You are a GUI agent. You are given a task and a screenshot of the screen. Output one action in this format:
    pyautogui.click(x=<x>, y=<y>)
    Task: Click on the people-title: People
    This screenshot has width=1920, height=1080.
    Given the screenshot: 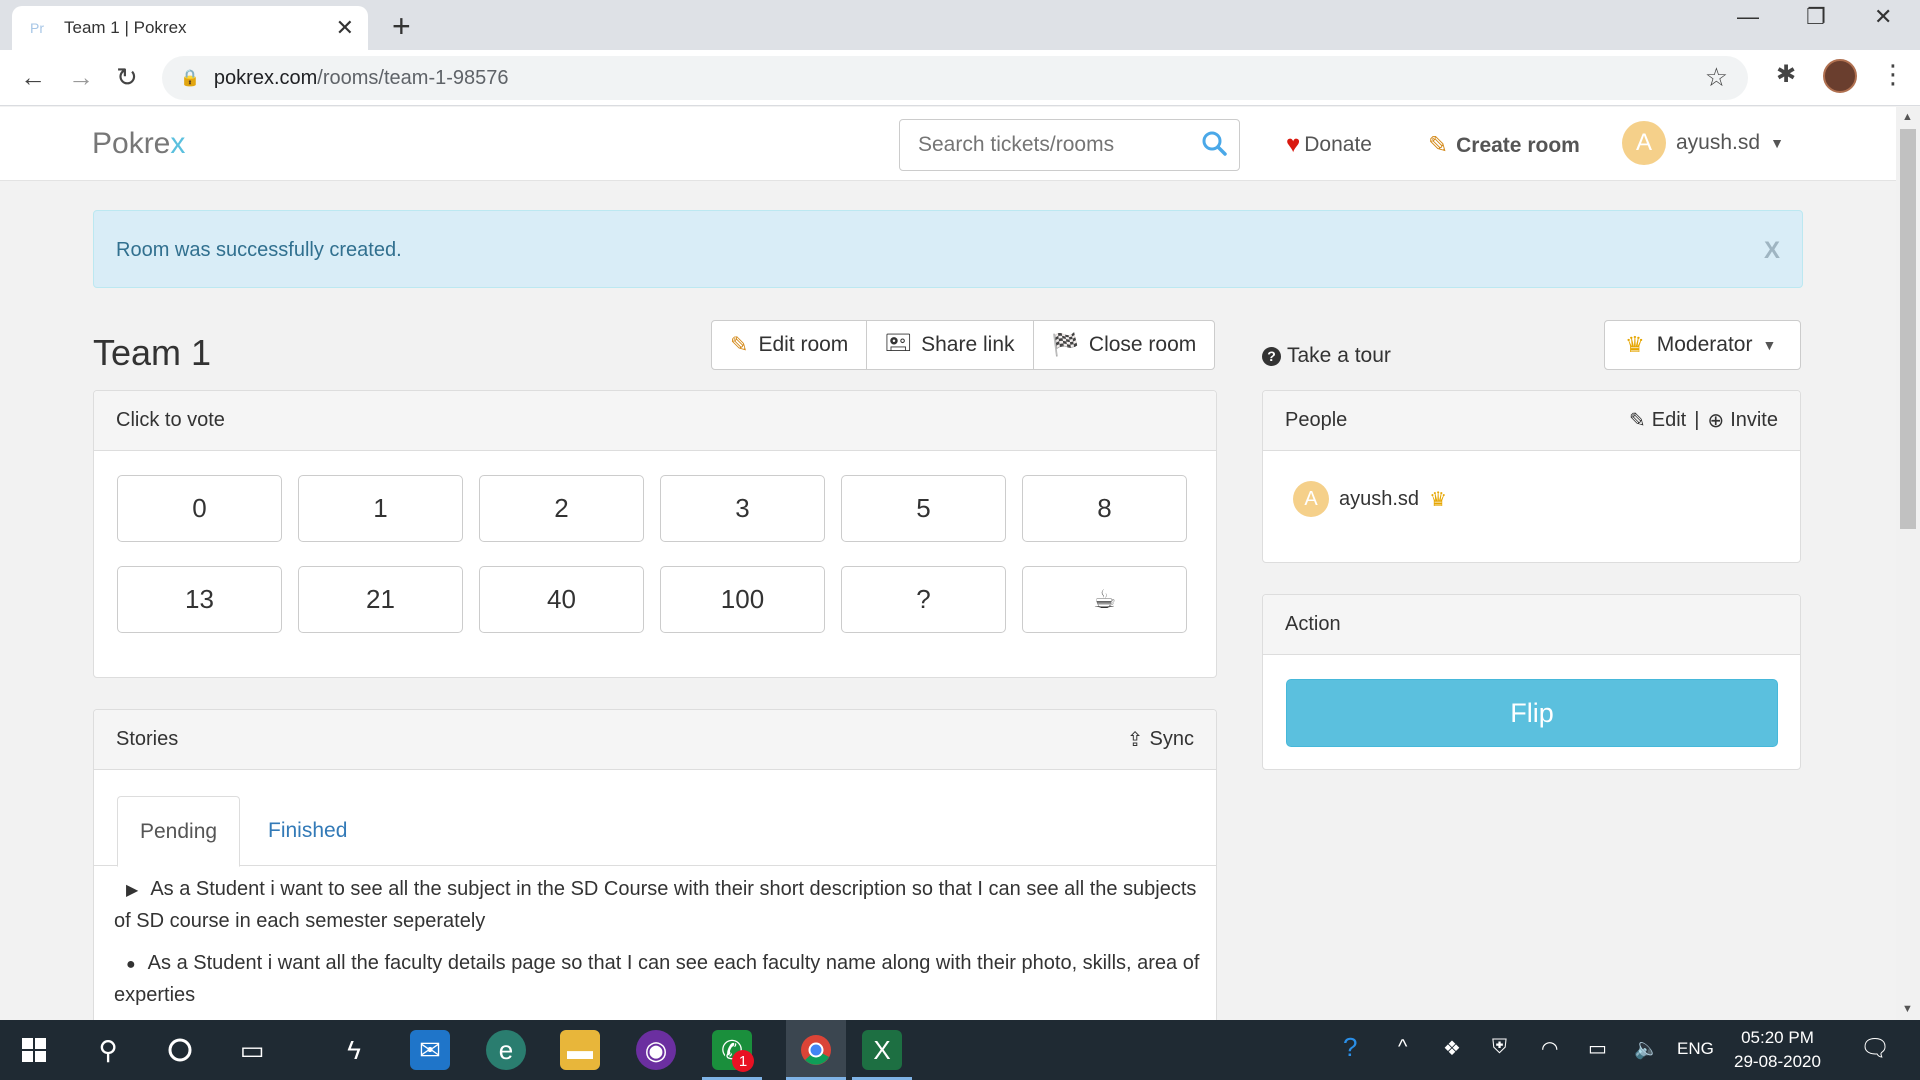 What is the action you would take?
    pyautogui.click(x=1316, y=420)
    